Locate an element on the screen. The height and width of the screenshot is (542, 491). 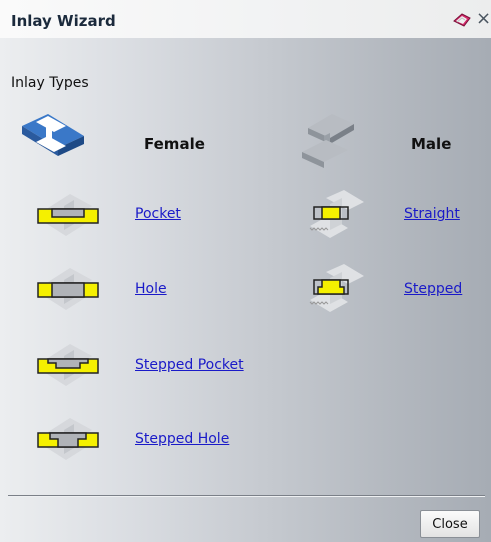
close-button: Close is located at coordinates (450, 524).